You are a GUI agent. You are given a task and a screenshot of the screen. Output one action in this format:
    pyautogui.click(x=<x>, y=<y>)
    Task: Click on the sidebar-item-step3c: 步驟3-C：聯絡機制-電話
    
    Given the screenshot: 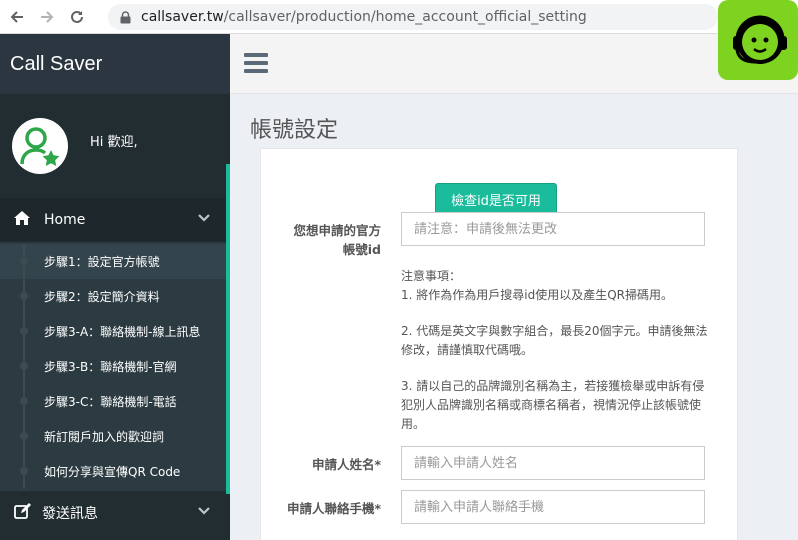 What is the action you would take?
    pyautogui.click(x=115, y=401)
    